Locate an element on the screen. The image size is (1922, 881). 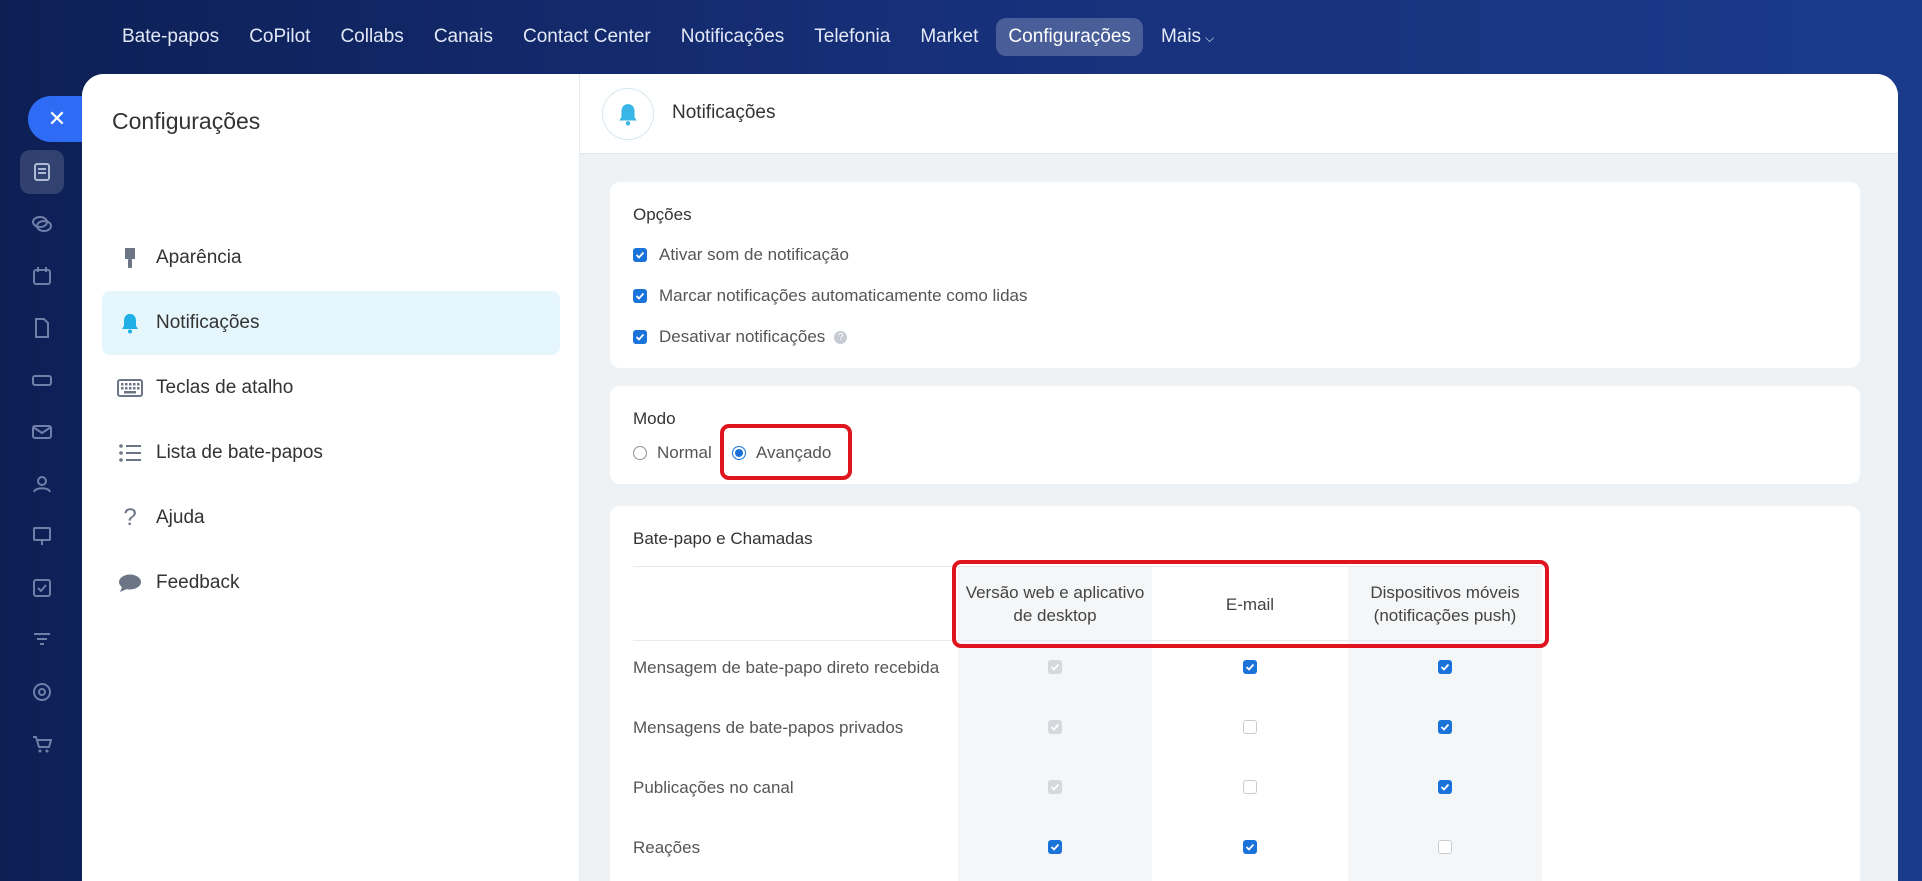
menu-item-lista: Lista de bate-papos is located at coordinates (331, 453).